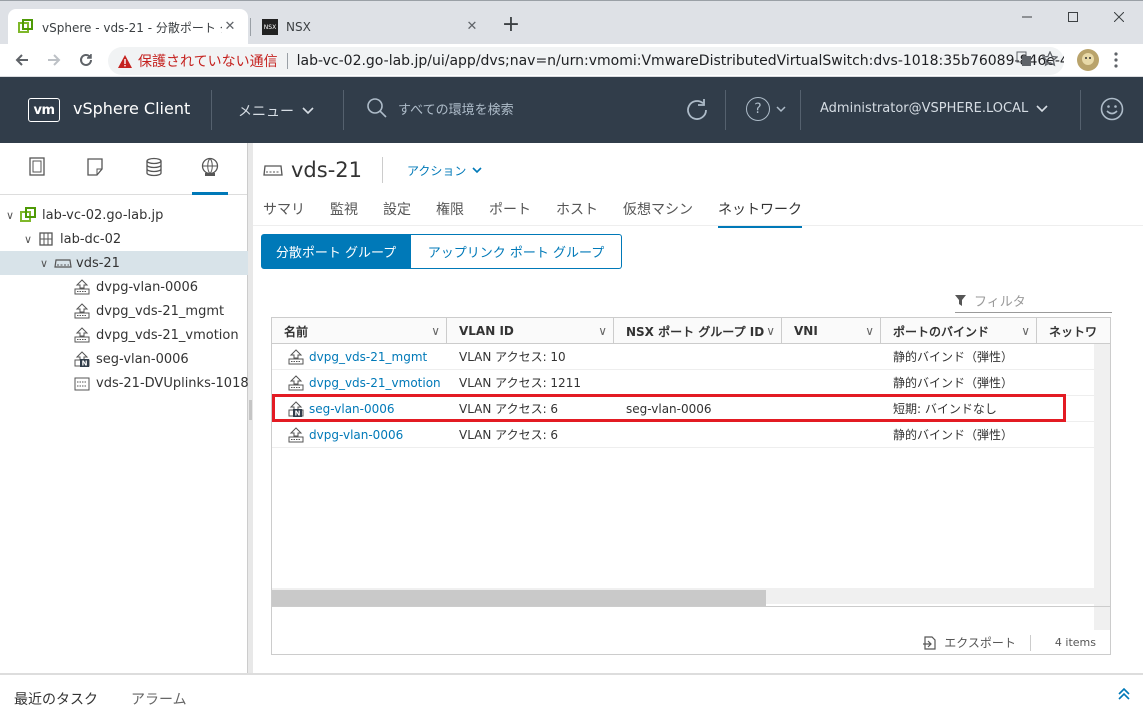 Image resolution: width=1143 pixels, height=709 pixels. Describe the element at coordinates (969, 642) in the screenshot. I see `export-button: エクスポート` at that location.